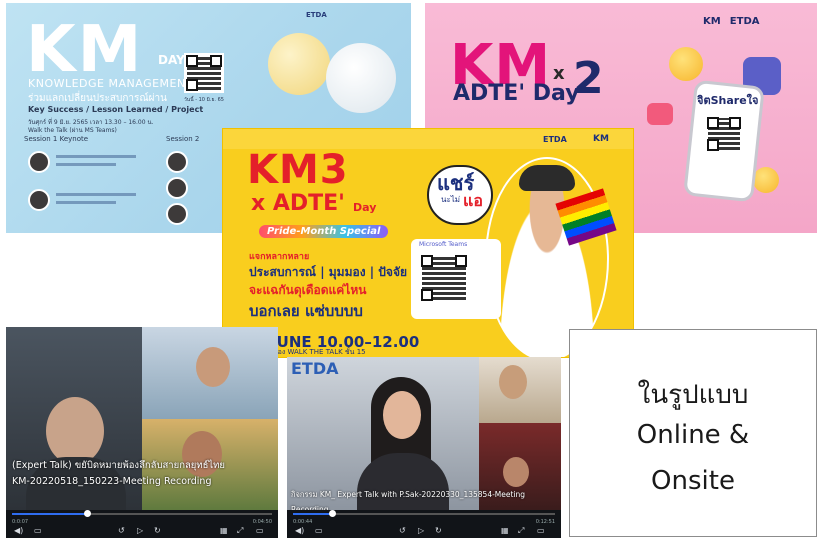 The image size is (820, 539). Describe the element at coordinates (451, 199) in the screenshot. I see `share-small-text: นะไม่` at that location.